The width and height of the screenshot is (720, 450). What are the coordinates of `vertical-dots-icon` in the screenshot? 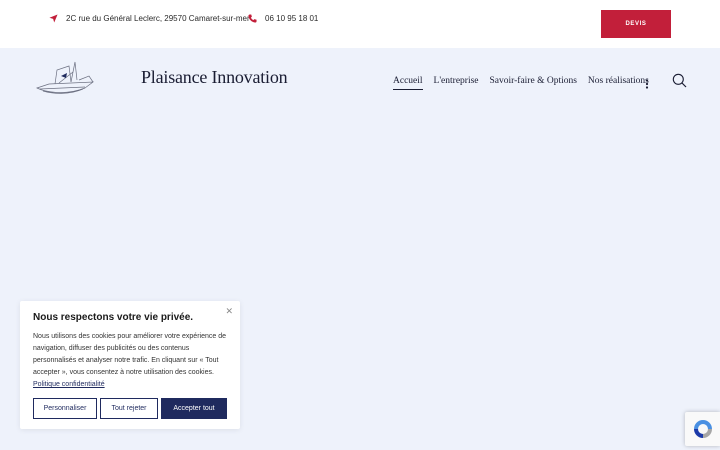 It's located at (647, 85).